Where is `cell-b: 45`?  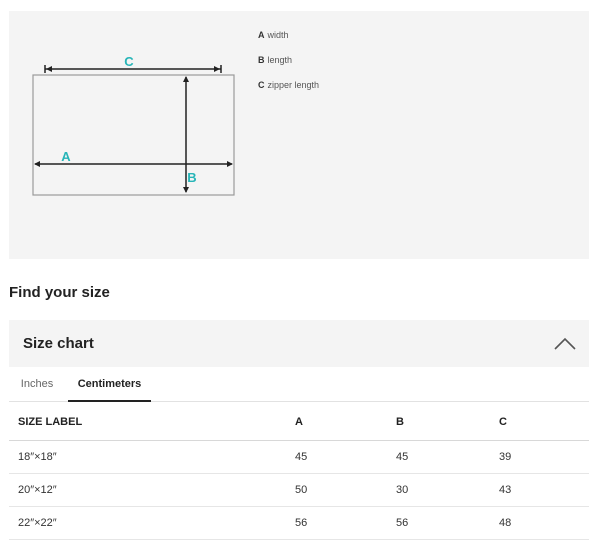 cell-b: 45 is located at coordinates (438, 457).